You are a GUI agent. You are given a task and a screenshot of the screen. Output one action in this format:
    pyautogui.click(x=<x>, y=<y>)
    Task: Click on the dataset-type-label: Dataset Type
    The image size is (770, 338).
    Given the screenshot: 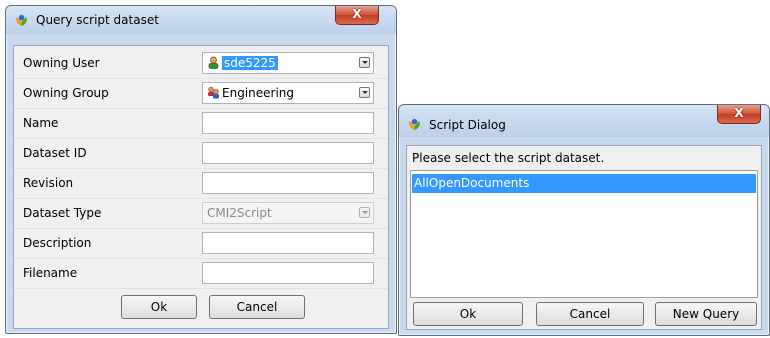 What is the action you would take?
    pyautogui.click(x=62, y=213)
    